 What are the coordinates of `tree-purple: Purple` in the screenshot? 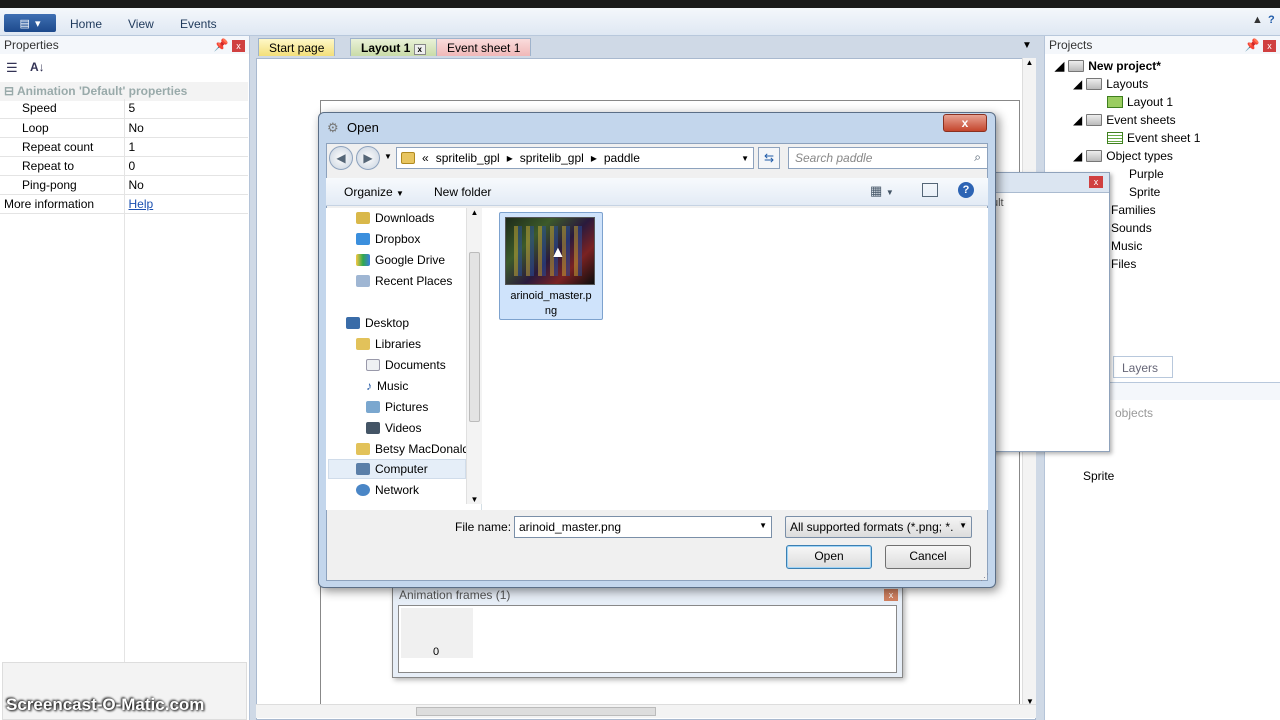 It's located at (1146, 174).